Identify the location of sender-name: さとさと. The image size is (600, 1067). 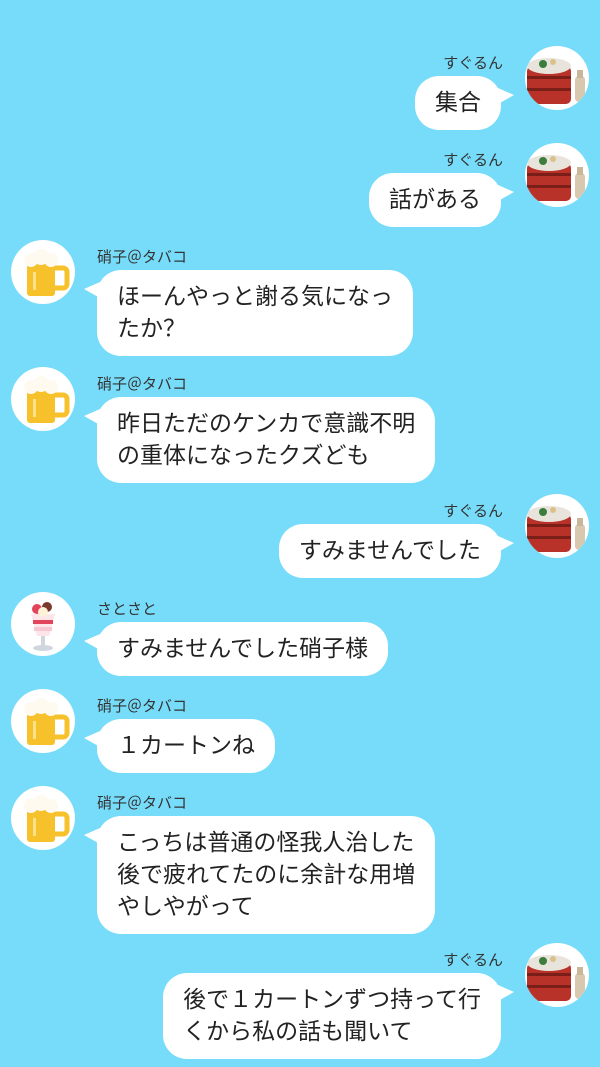
(127, 609).